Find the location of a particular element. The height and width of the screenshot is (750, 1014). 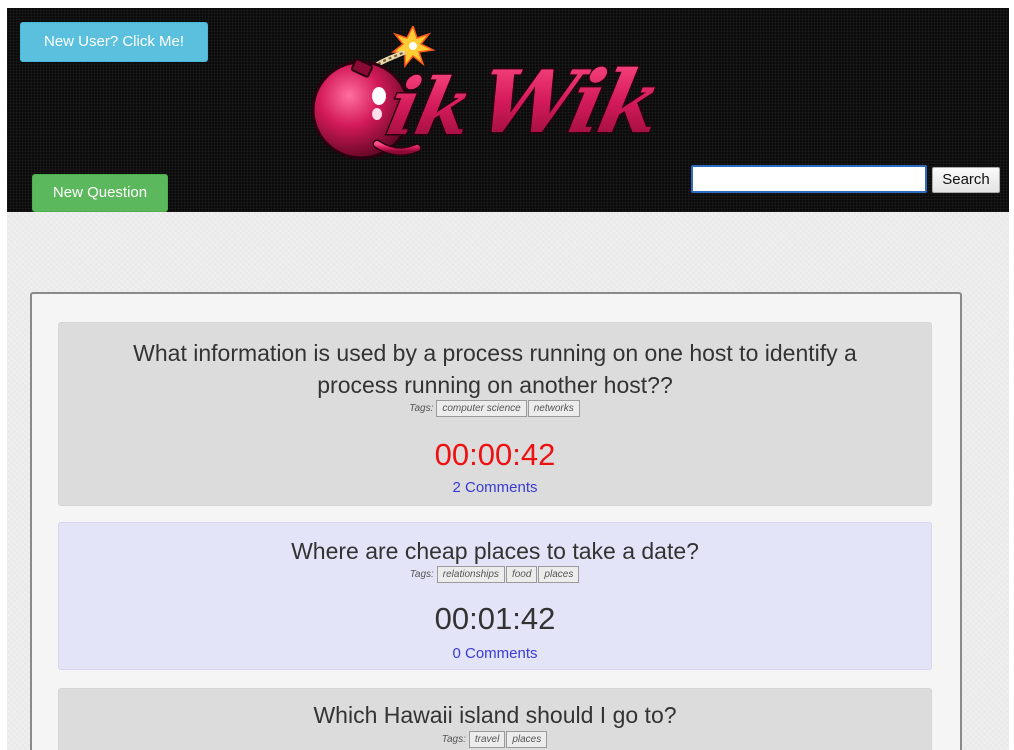

comments-link: 0 Comments is located at coordinates (495, 653).